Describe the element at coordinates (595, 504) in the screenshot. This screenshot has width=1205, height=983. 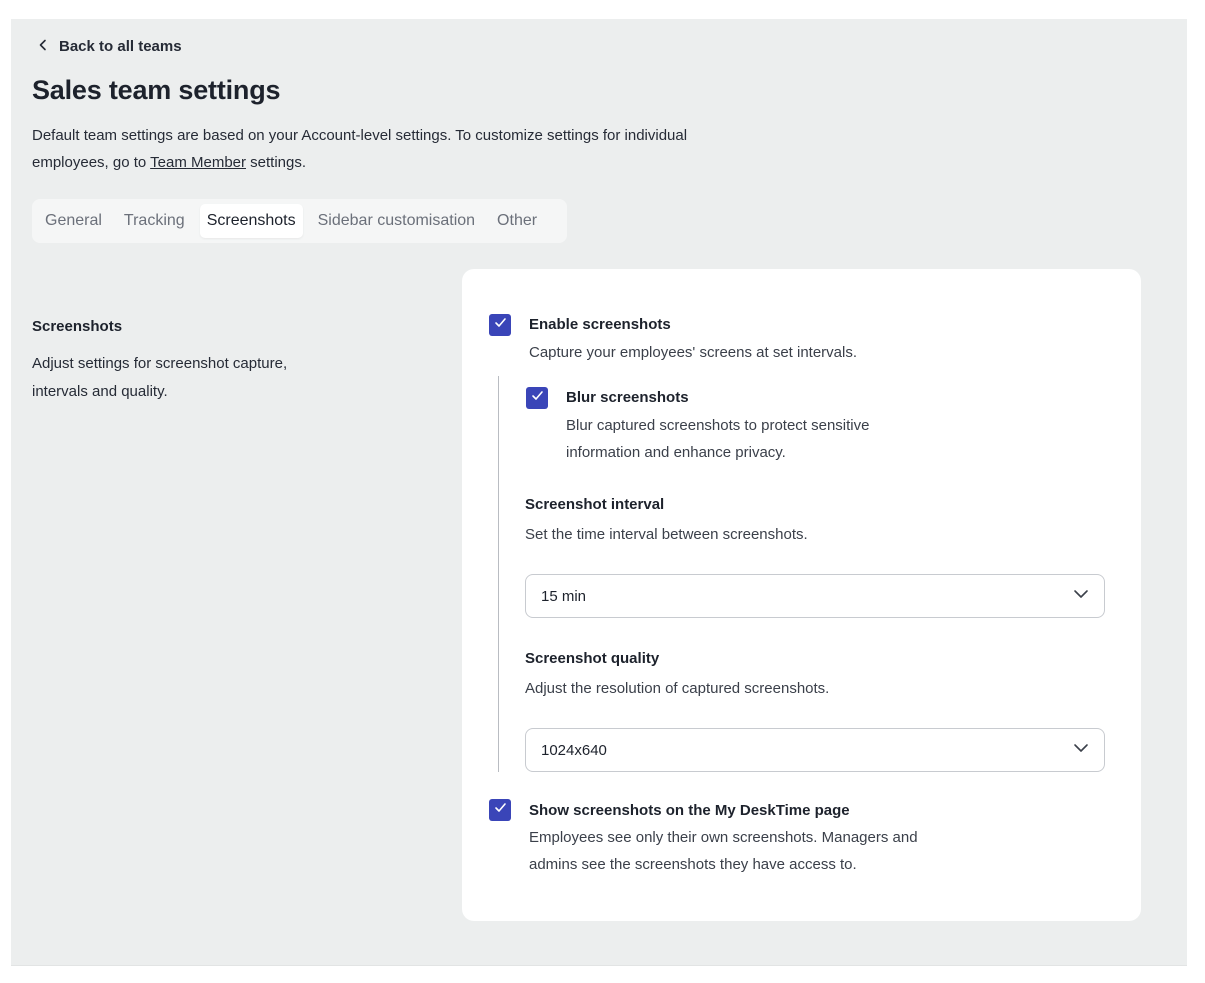
I see `screenshot-interval-label: Screenshot interval` at that location.